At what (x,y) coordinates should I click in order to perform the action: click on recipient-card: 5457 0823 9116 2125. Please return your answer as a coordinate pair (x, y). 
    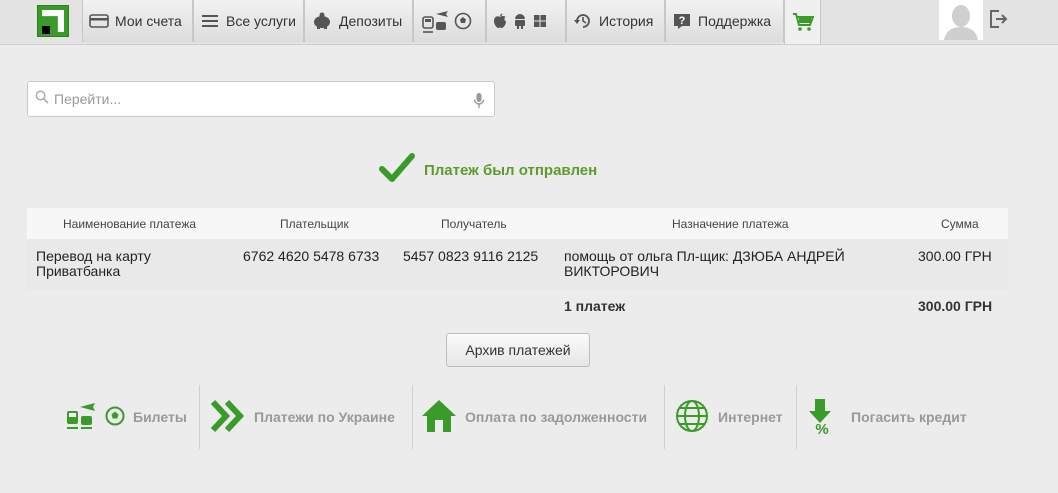
    Looking at the image, I should click on (471, 256).